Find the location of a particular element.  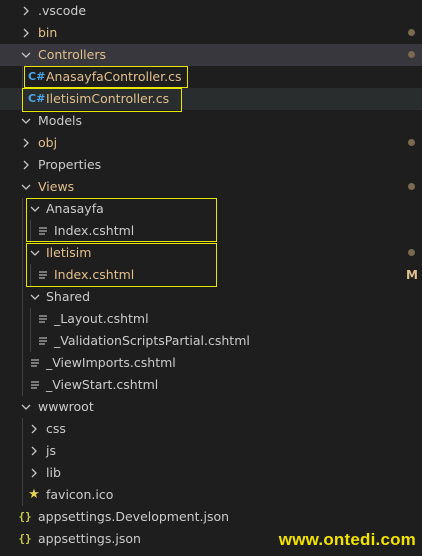

tree-file-appsettings-development: {} appsettings.Development.json is located at coordinates (211, 517).